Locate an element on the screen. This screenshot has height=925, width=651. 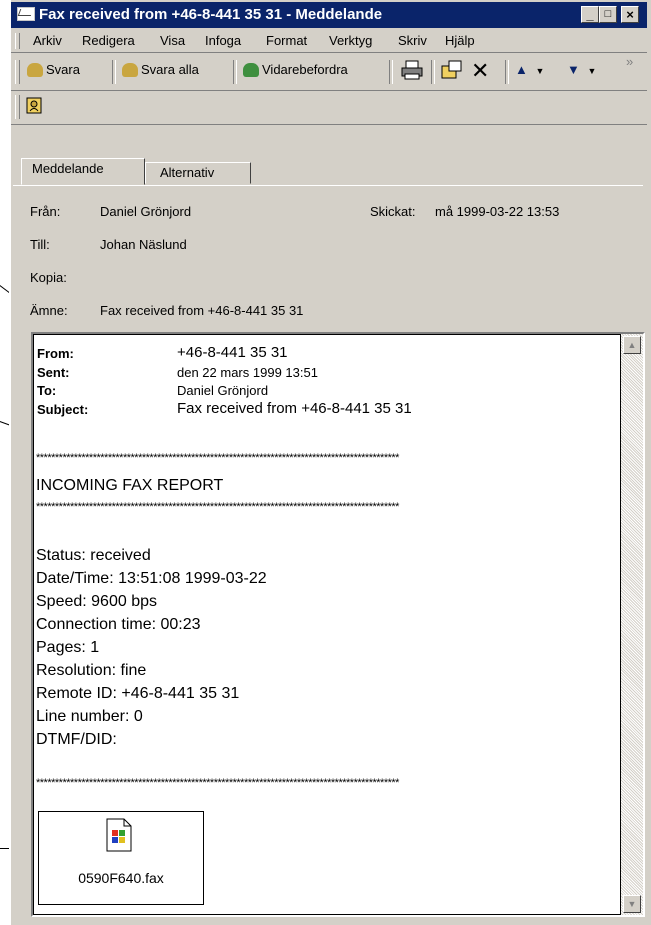
fax-file-icon is located at coordinates (119, 835).